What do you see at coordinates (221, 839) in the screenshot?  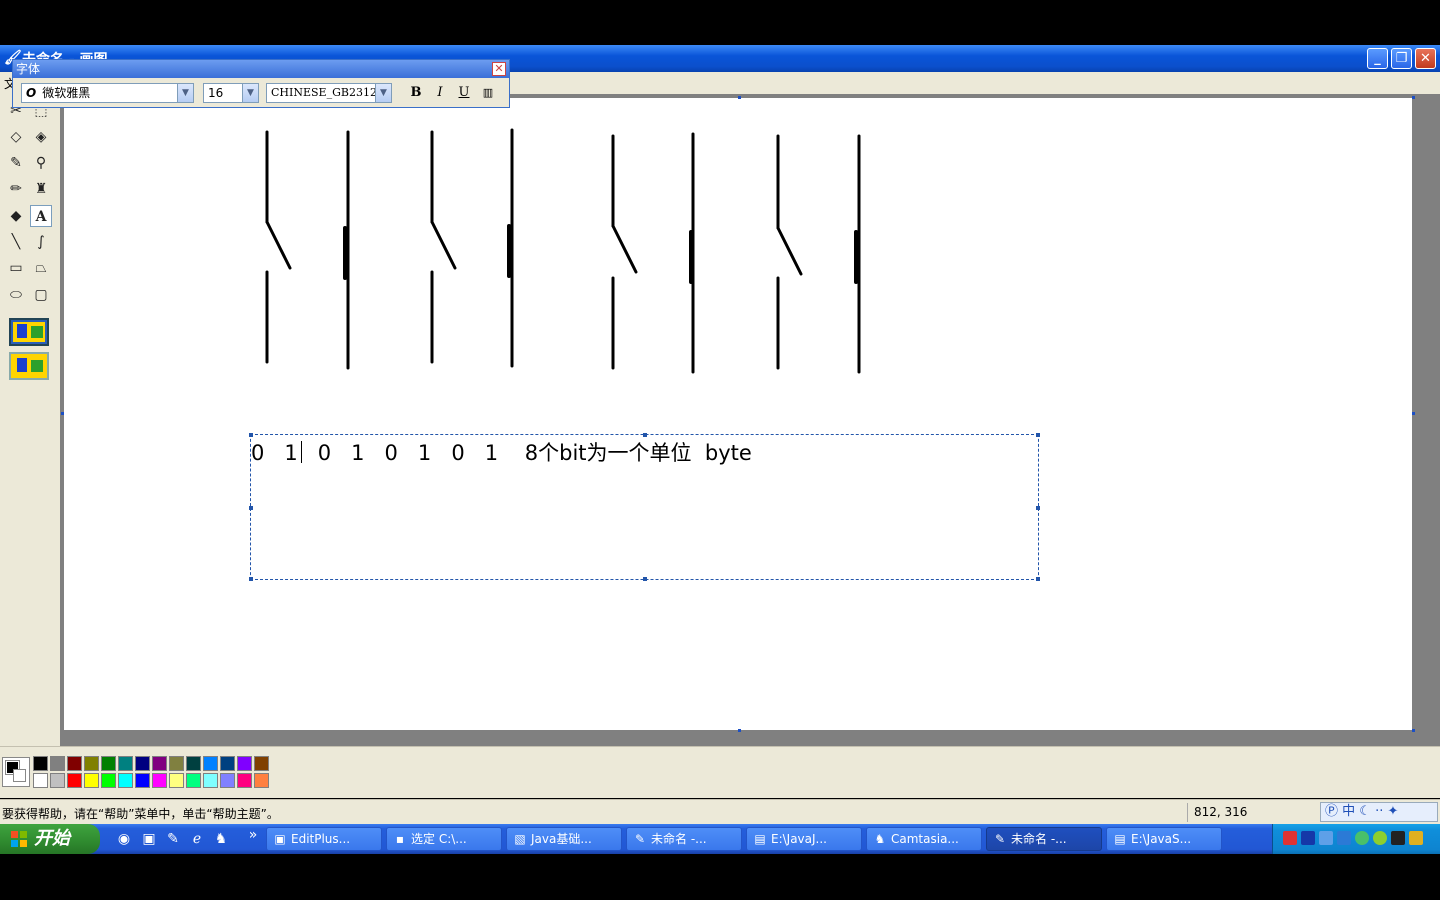 I see `quicklaunch-camtasia-icon: ♞` at bounding box center [221, 839].